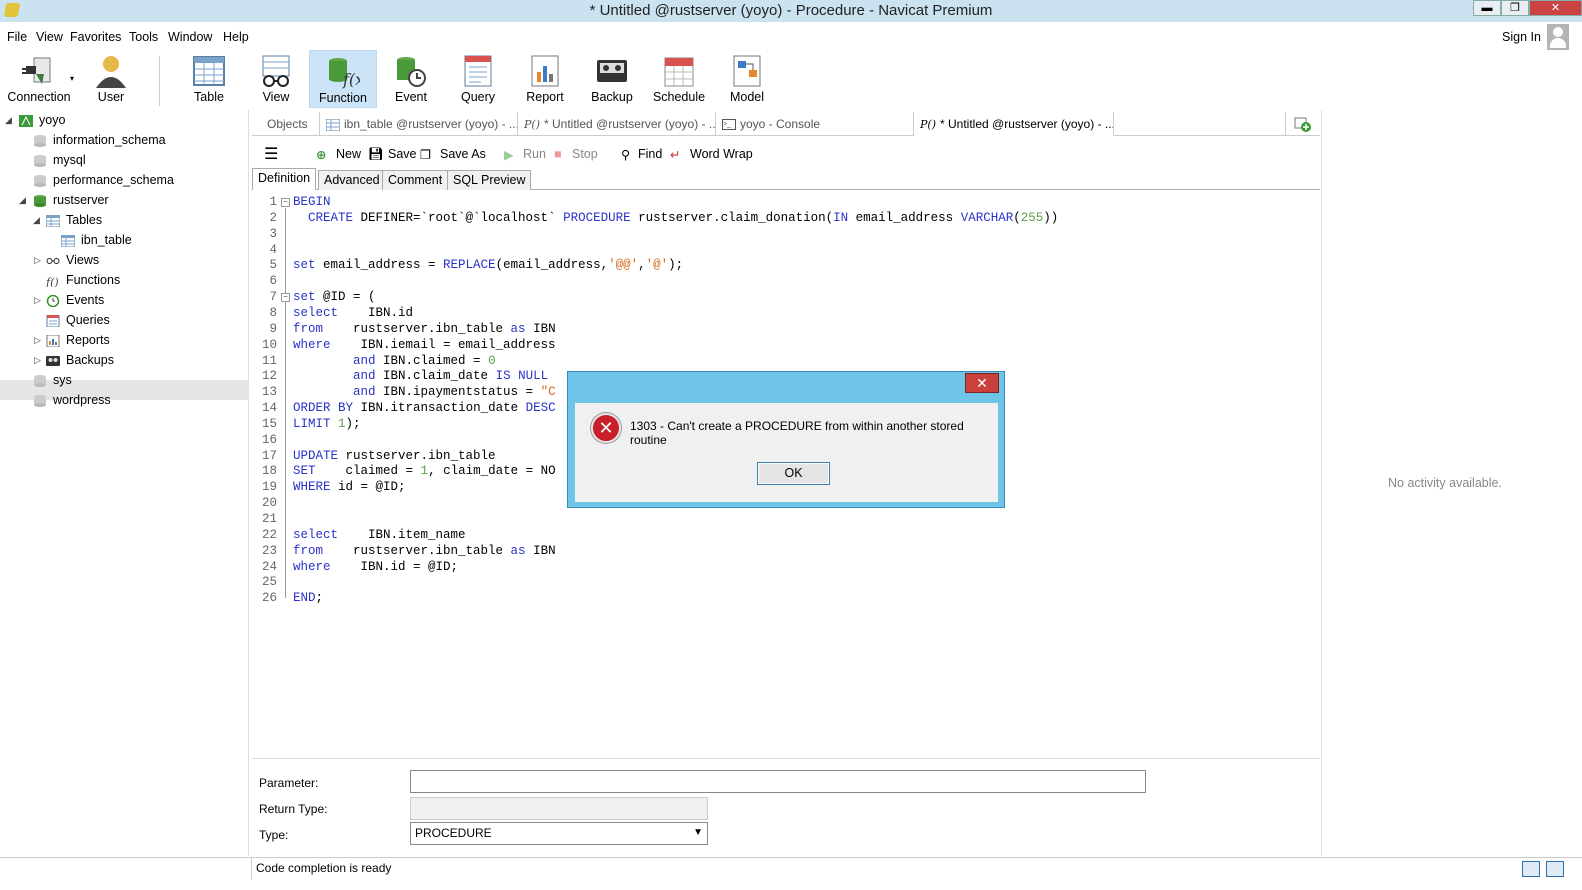 This screenshot has height=890, width=1582. What do you see at coordinates (1555, 8) in the screenshot?
I see `close-window-button: ✕` at bounding box center [1555, 8].